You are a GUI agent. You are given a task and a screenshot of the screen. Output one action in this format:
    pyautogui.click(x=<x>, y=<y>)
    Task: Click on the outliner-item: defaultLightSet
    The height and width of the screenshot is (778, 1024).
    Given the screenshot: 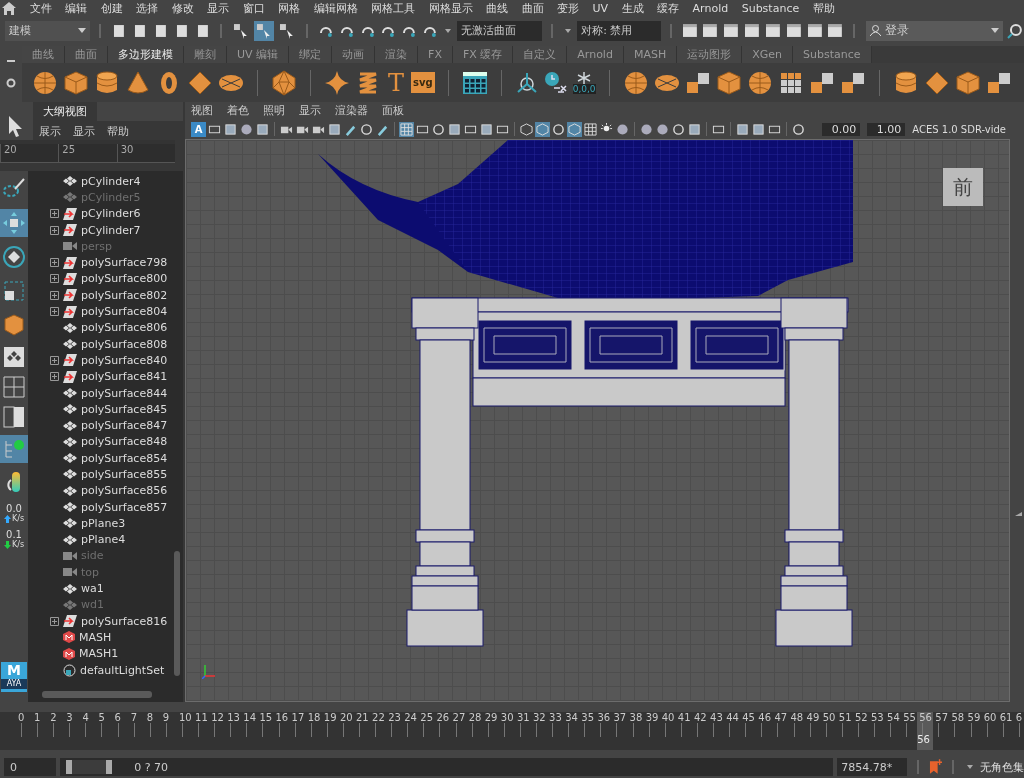 What is the action you would take?
    pyautogui.click(x=105, y=670)
    